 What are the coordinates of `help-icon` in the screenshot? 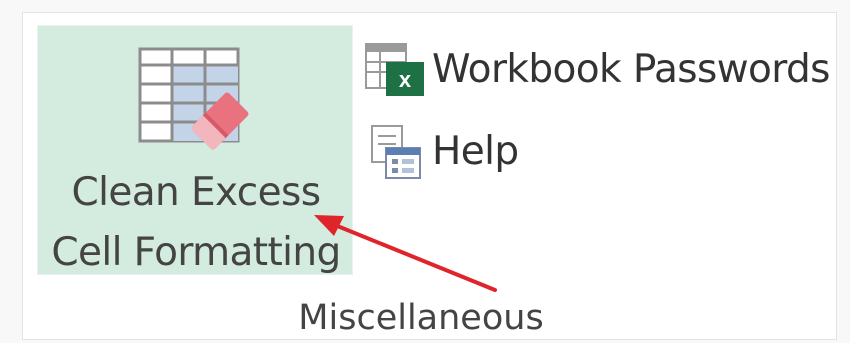 It's located at (396, 152).